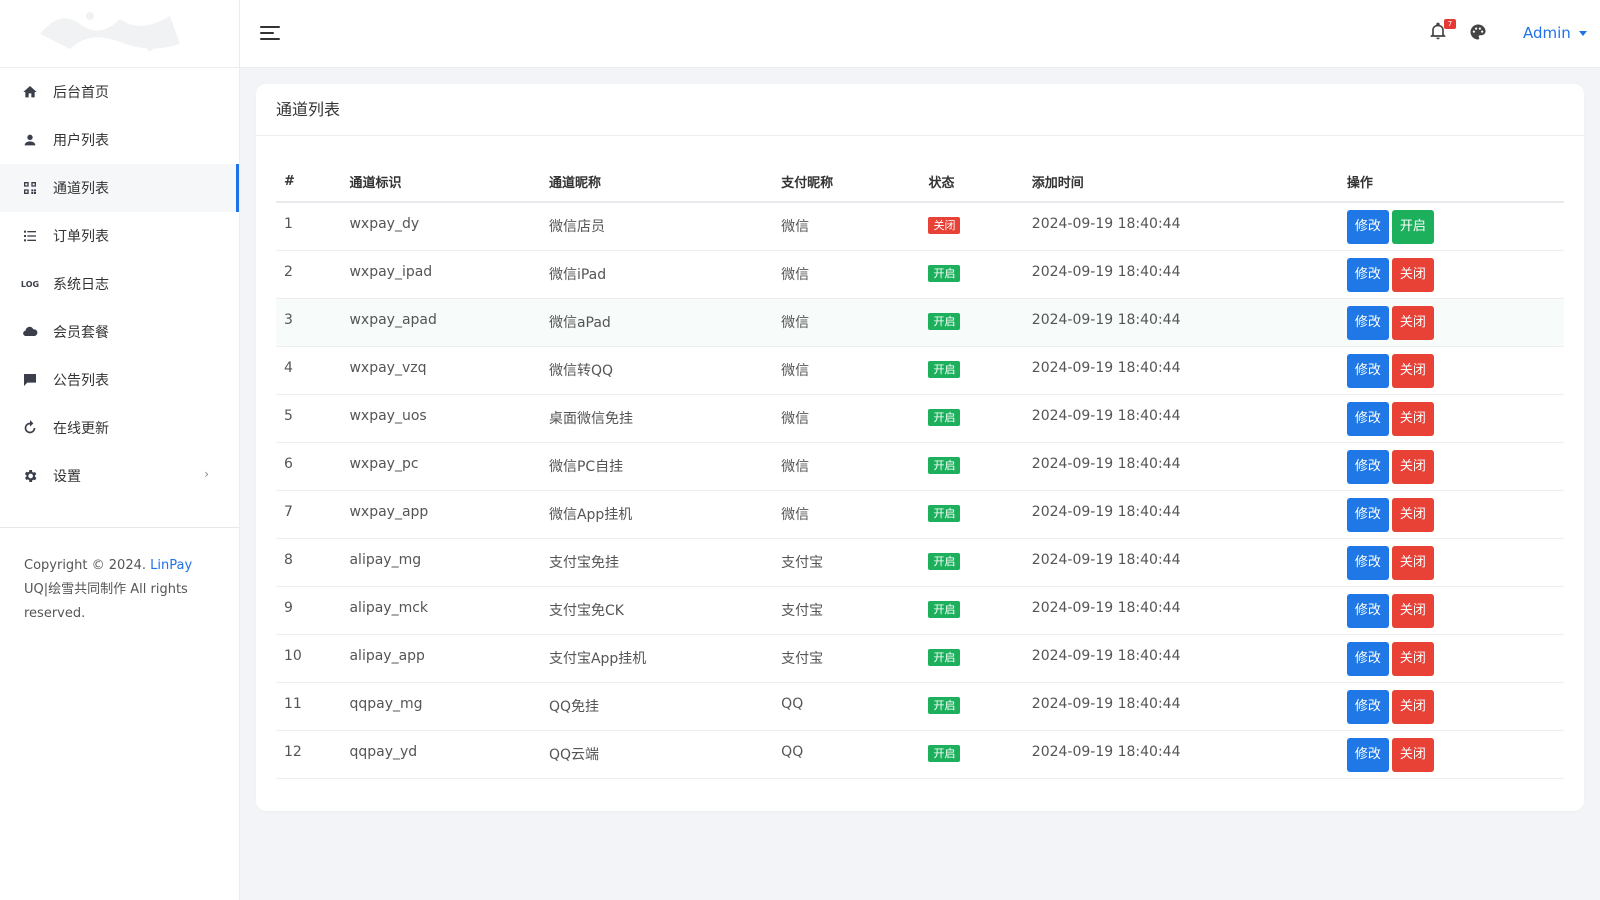 This screenshot has width=1600, height=900. Describe the element at coordinates (309, 610) in the screenshot. I see `row-index: 9` at that location.